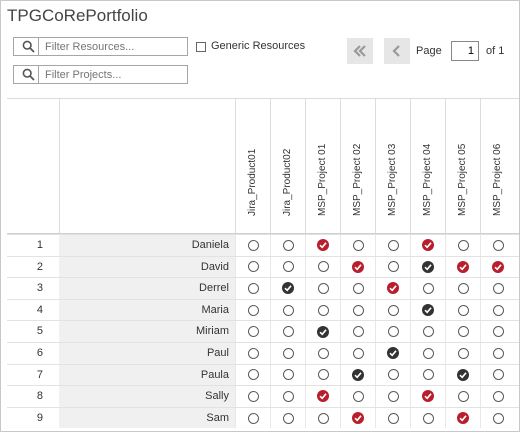 The width and height of the screenshot is (520, 432). I want to click on column-header: MSP_Project 02, so click(357, 165).